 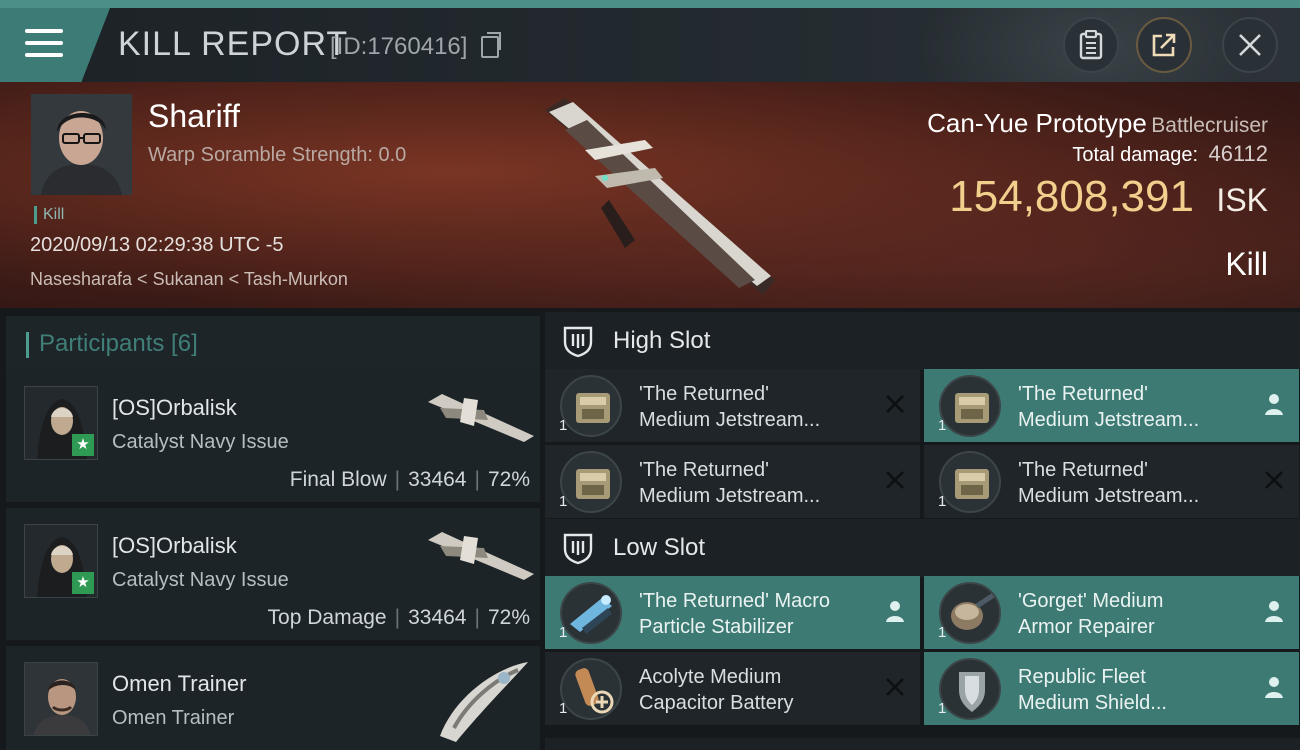 I want to click on module-name: 'The Returned' Macro Particle Stabilizer, so click(x=759, y=614).